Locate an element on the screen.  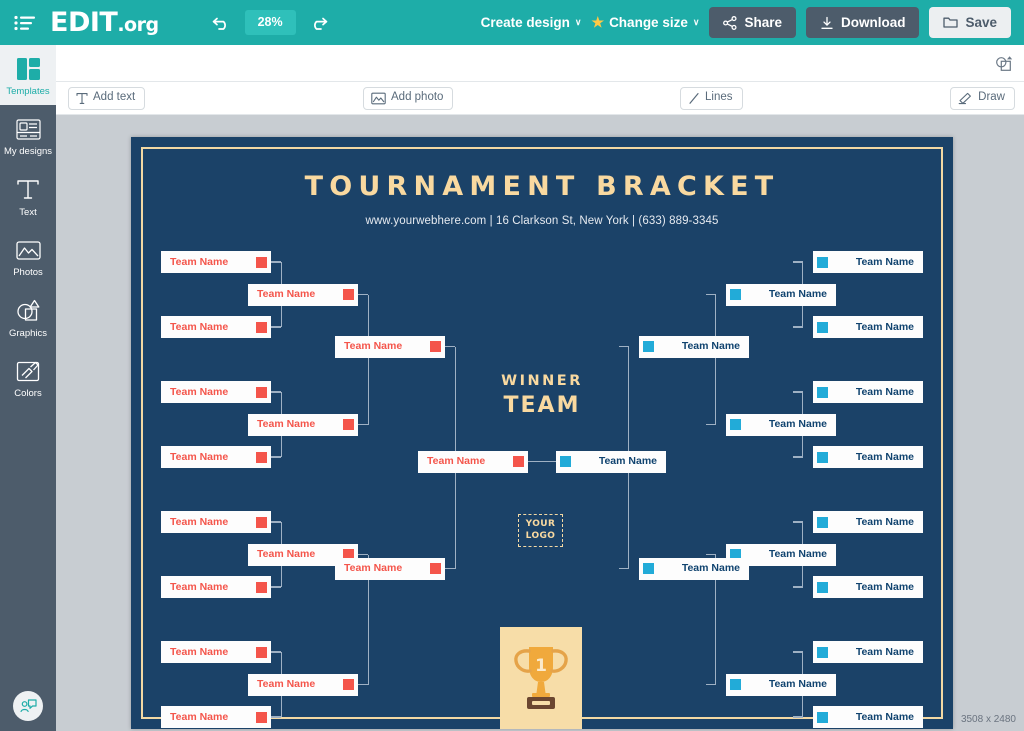
add-photo-button: Add photo is located at coordinates (408, 98).